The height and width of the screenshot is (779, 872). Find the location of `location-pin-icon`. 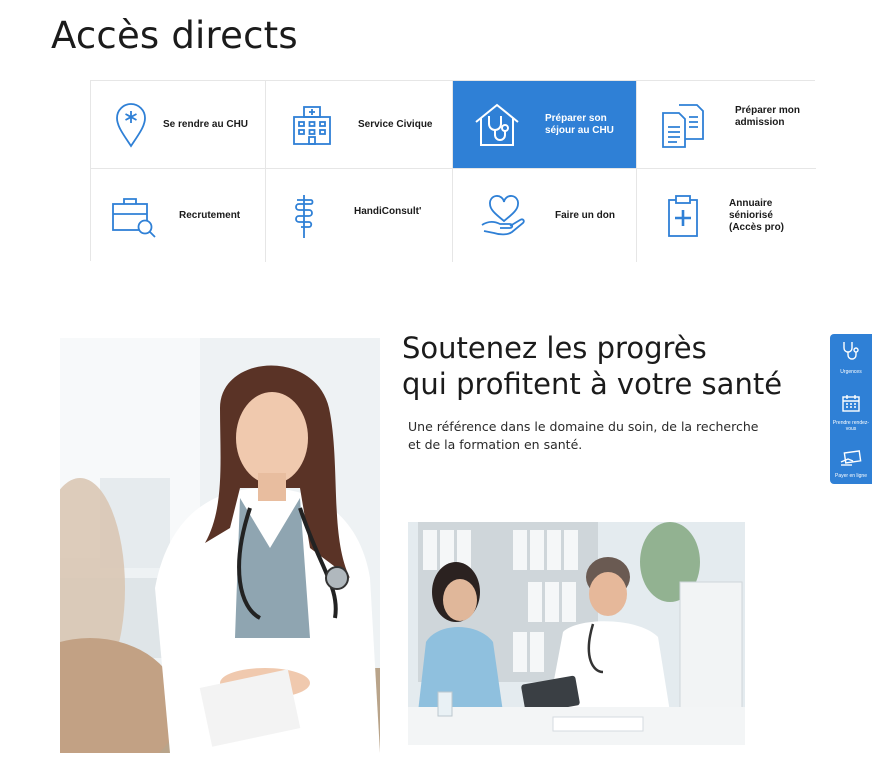

location-pin-icon is located at coordinates (131, 125).